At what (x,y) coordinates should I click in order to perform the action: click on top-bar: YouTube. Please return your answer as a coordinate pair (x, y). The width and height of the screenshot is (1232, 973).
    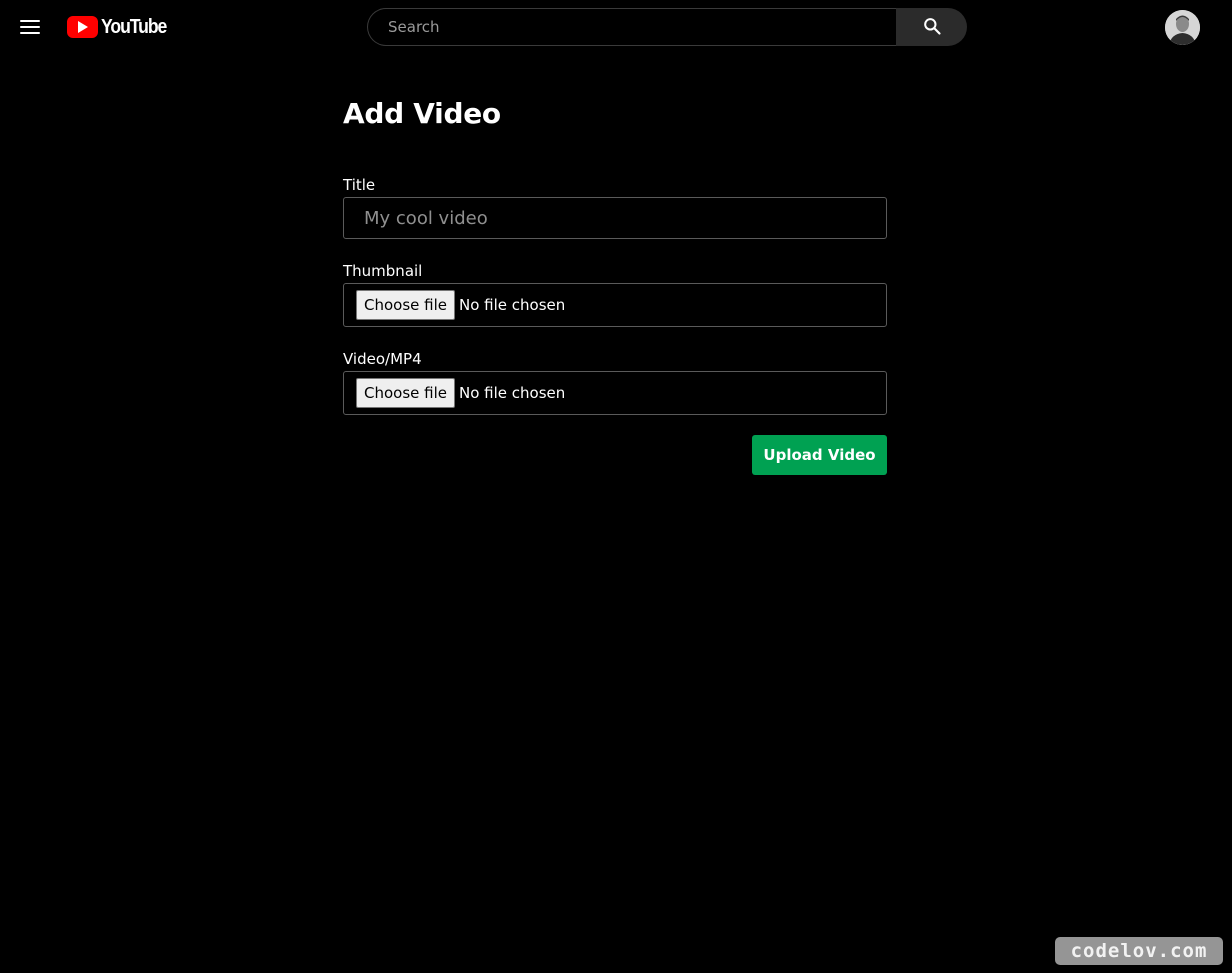
    Looking at the image, I should click on (616, 27).